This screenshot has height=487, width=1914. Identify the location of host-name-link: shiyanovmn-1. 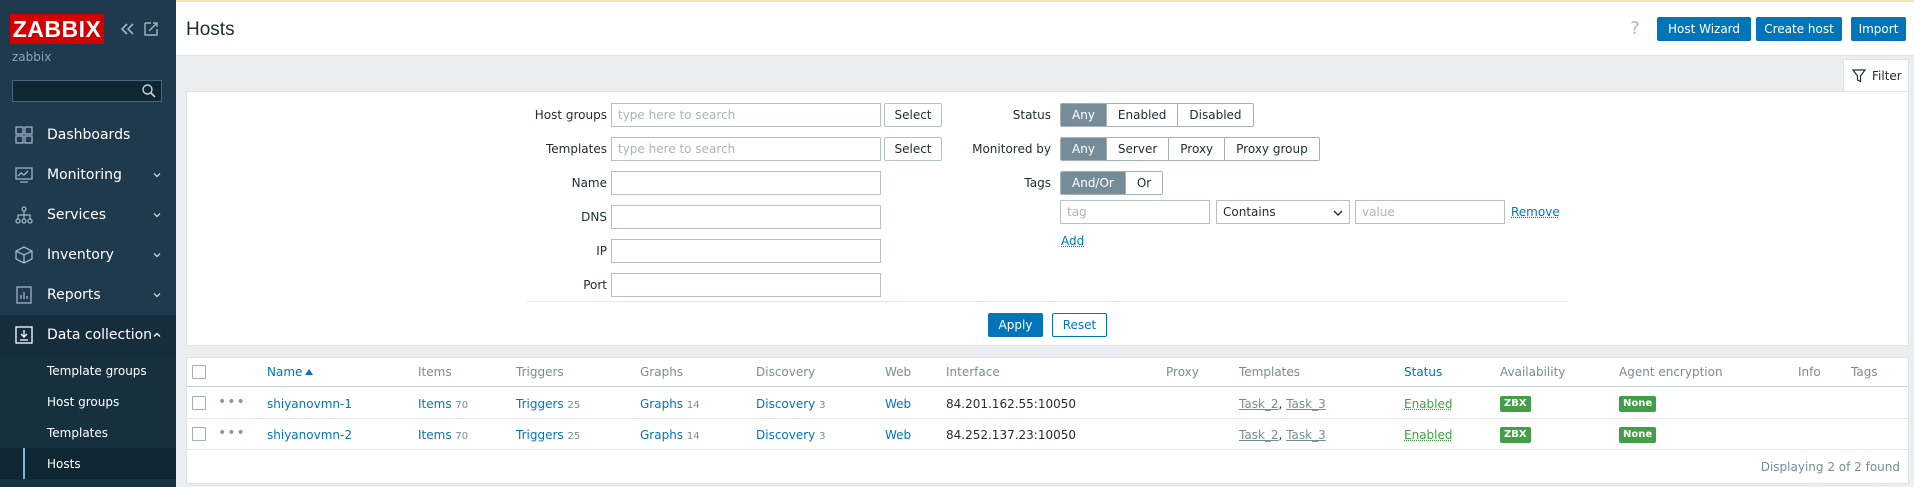
(309, 404).